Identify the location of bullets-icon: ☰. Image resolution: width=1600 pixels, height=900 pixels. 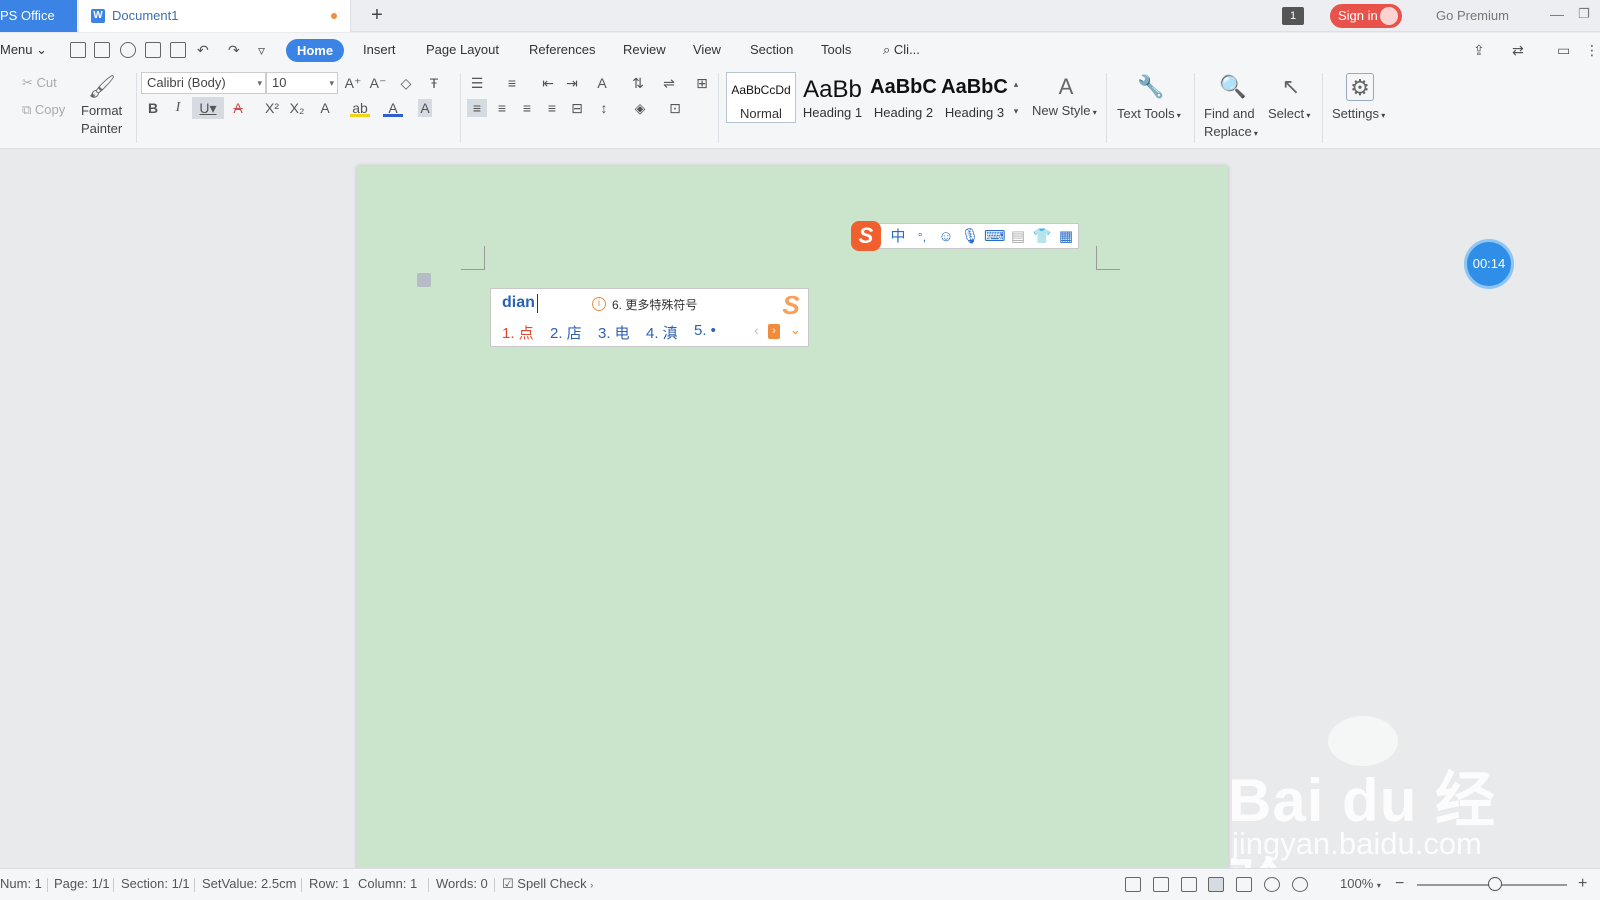
(477, 83).